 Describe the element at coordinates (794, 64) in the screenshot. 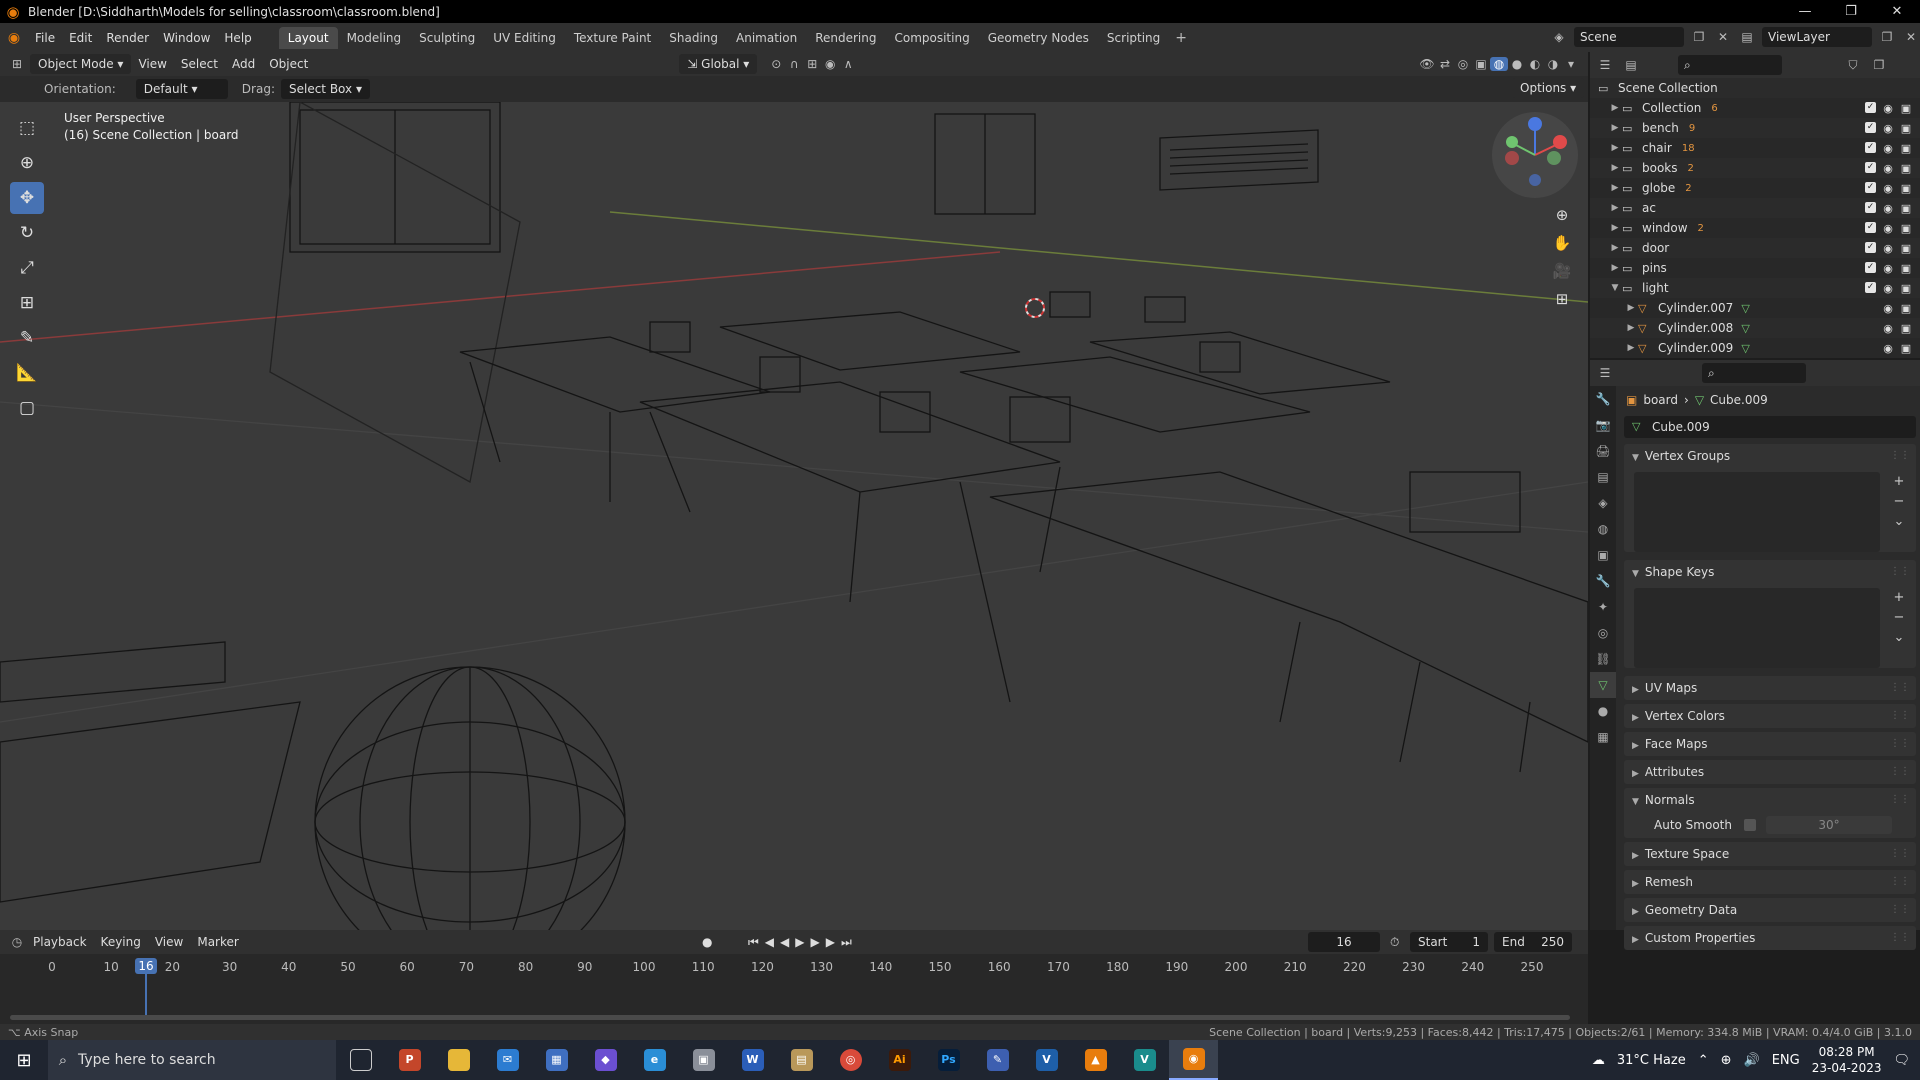

I see `snap-icon: ∩` at that location.